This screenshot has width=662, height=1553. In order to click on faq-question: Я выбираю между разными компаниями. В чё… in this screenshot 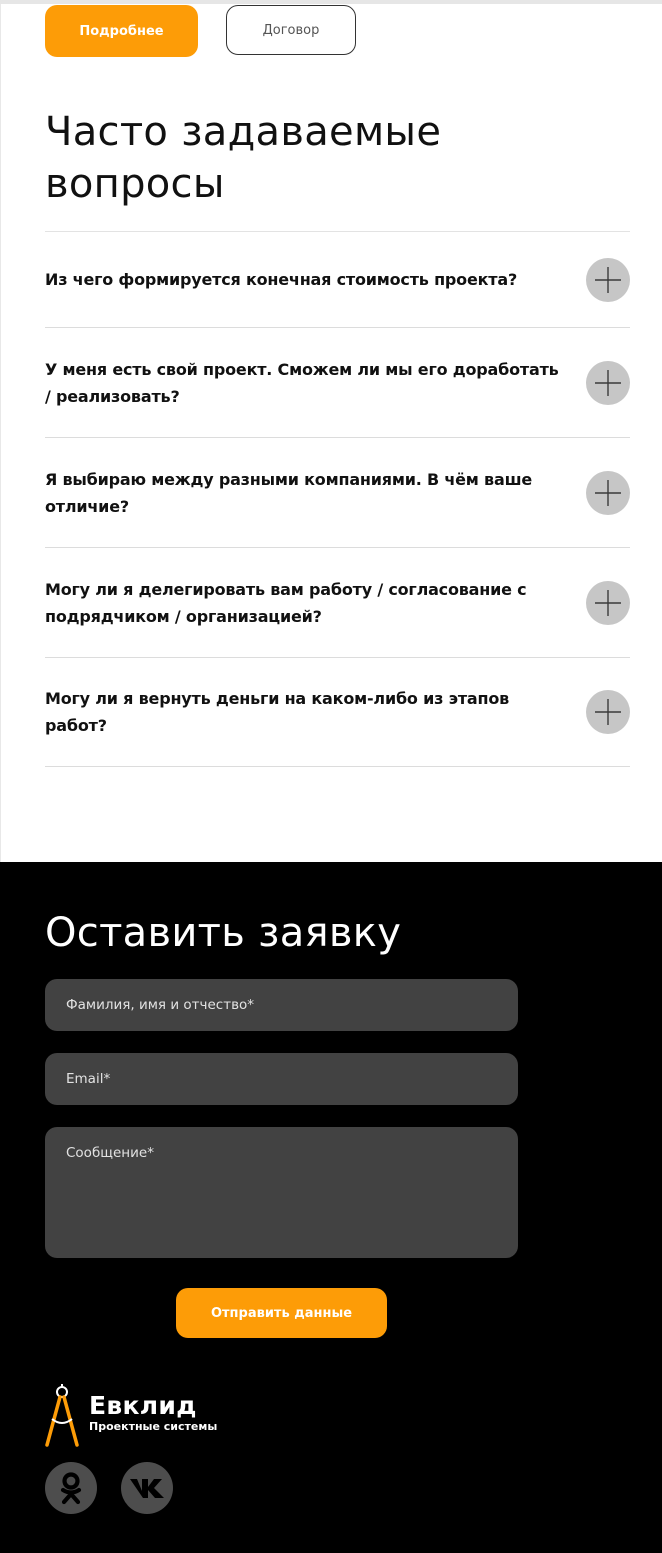, I will do `click(289, 492)`.